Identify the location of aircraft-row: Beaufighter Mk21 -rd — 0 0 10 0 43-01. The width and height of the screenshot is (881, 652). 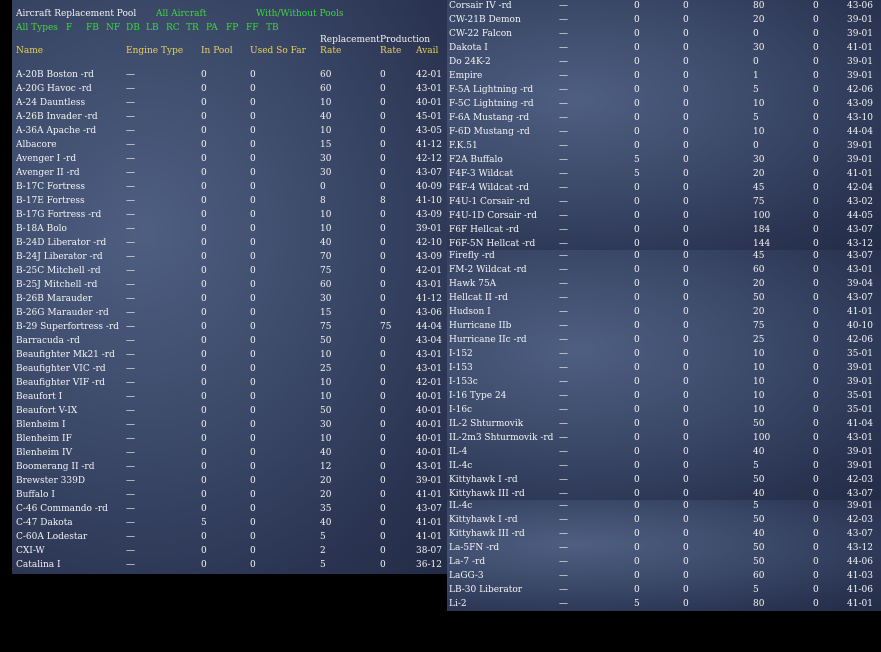
(230, 355).